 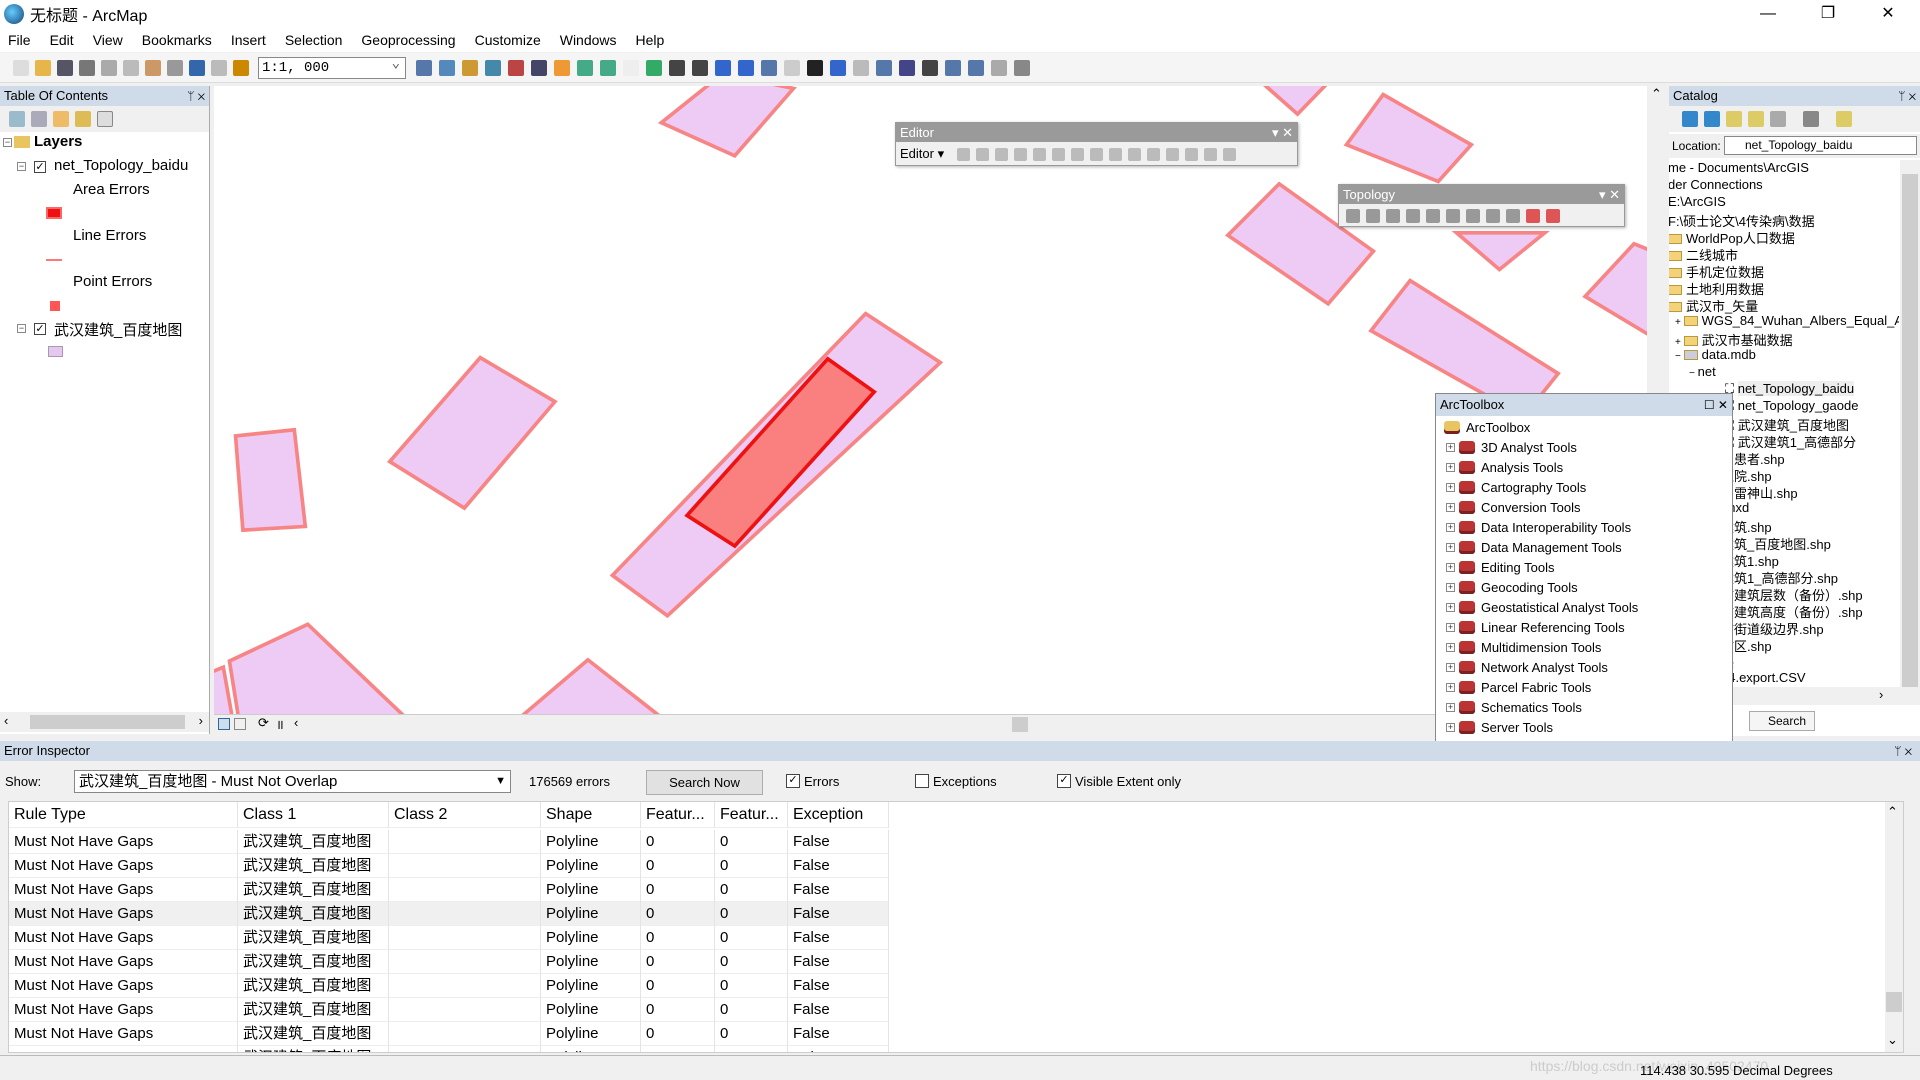 What do you see at coordinates (1697, 201) in the screenshot?
I see `catalog-item: E:\ArcGIS` at bounding box center [1697, 201].